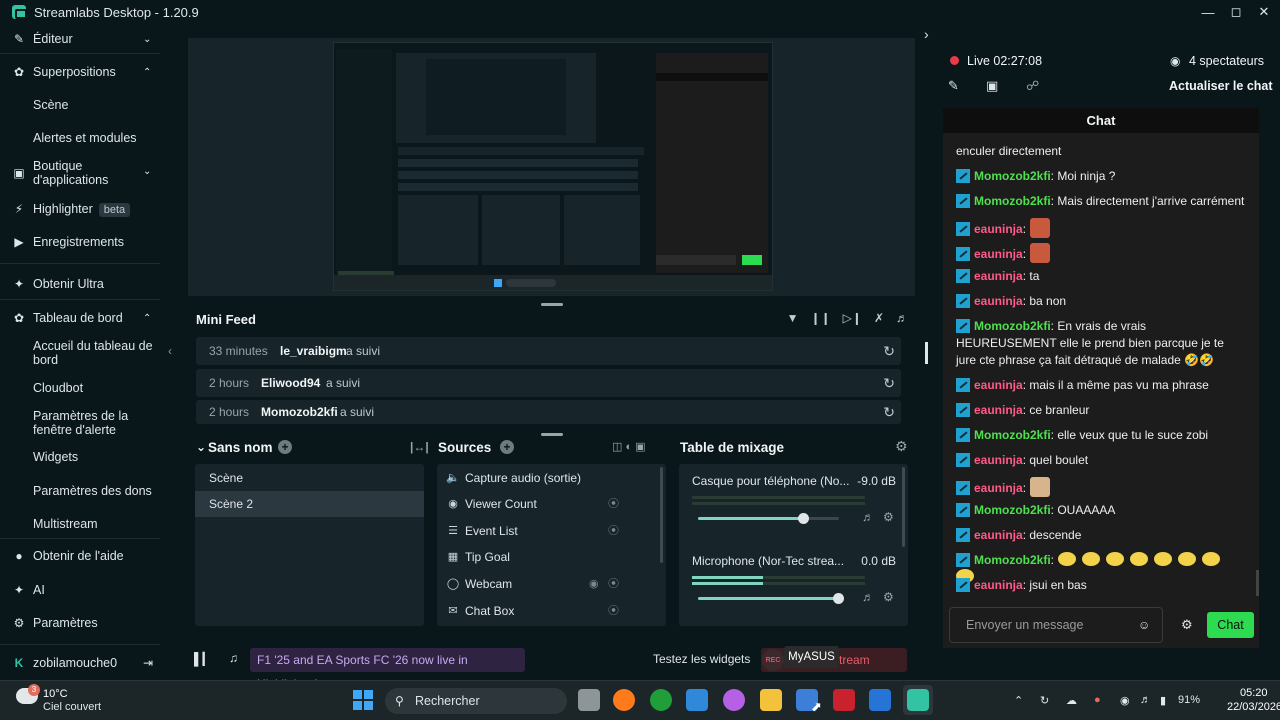  I want to click on nav-alertbox-settings: Paramètres de la fenêtre d'alerte, so click(80, 423).